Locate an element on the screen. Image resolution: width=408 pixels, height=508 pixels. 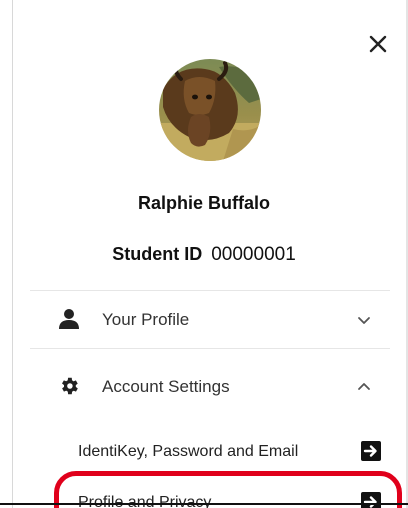
close-icon is located at coordinates (378, 44).